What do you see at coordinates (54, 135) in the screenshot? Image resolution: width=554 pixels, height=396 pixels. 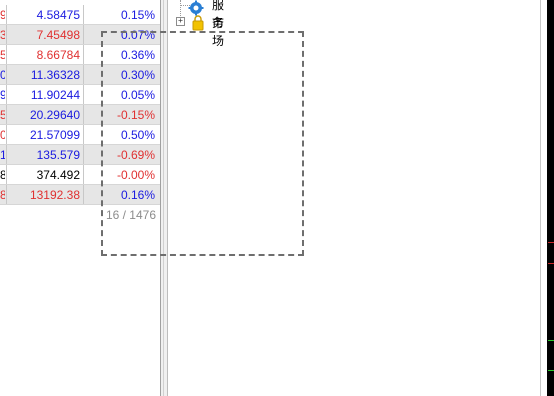 I see `price-cell: 21.57099` at bounding box center [54, 135].